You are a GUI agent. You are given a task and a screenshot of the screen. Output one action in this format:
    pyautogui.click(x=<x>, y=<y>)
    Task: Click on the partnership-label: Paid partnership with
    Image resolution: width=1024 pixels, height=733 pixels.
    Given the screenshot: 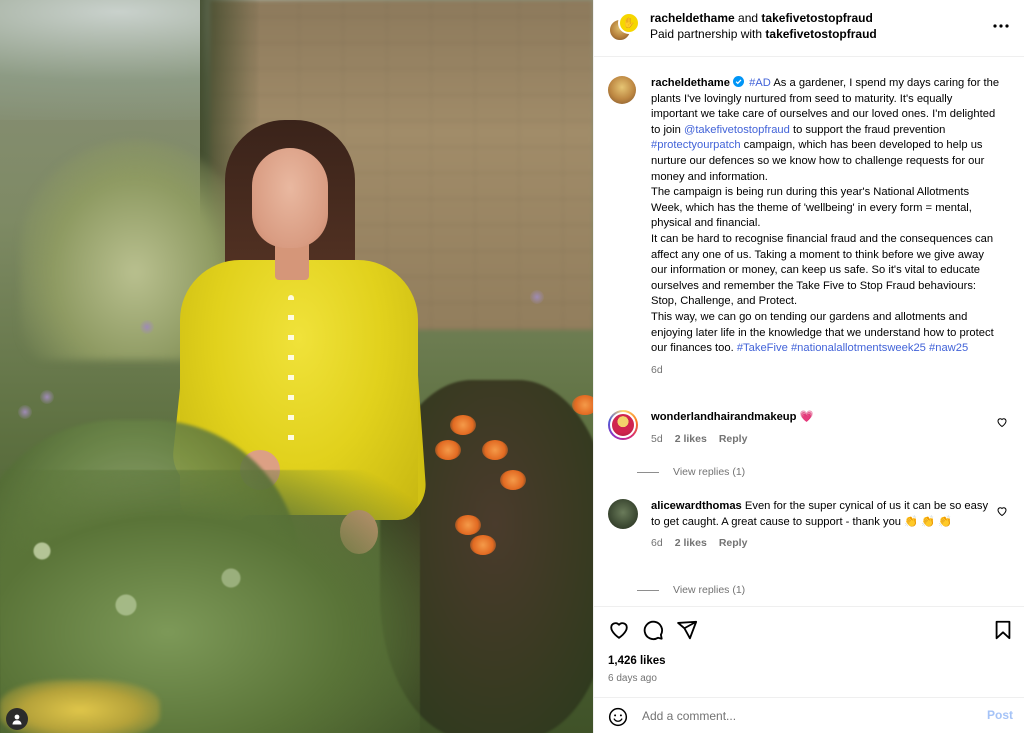 What is the action you would take?
    pyautogui.click(x=706, y=34)
    